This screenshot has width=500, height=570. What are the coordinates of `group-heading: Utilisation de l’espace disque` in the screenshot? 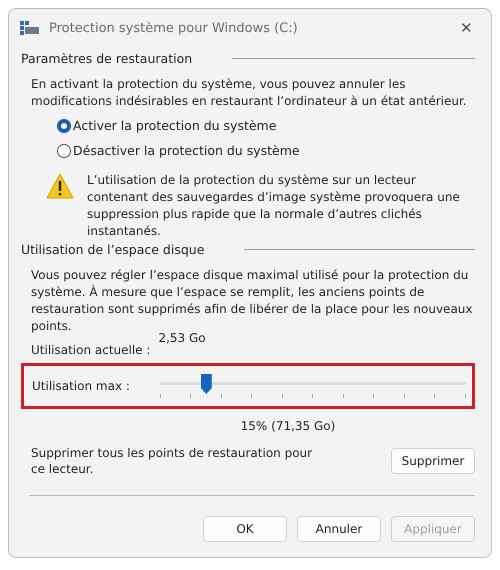 It's located at (112, 249).